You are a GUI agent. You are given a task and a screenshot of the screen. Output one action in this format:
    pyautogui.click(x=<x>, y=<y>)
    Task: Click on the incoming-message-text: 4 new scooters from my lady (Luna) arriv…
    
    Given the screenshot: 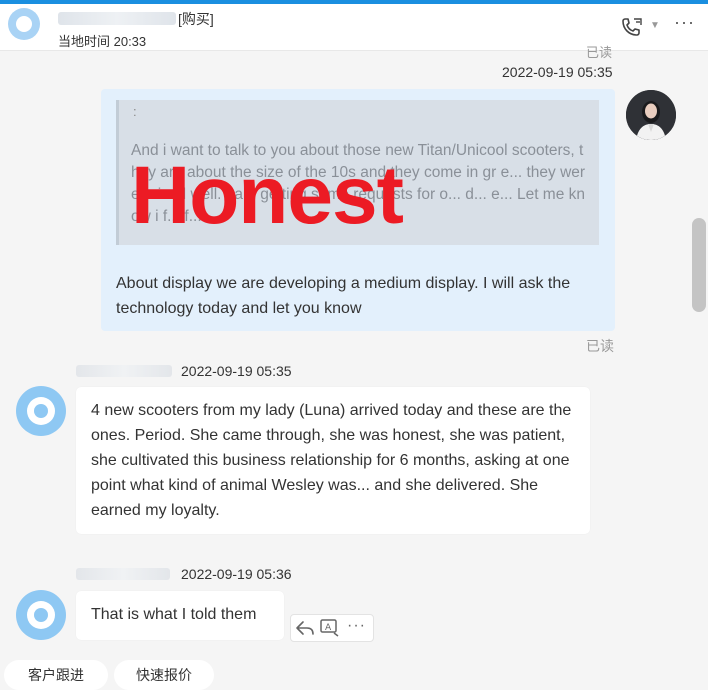 What is the action you would take?
    pyautogui.click(x=331, y=460)
    